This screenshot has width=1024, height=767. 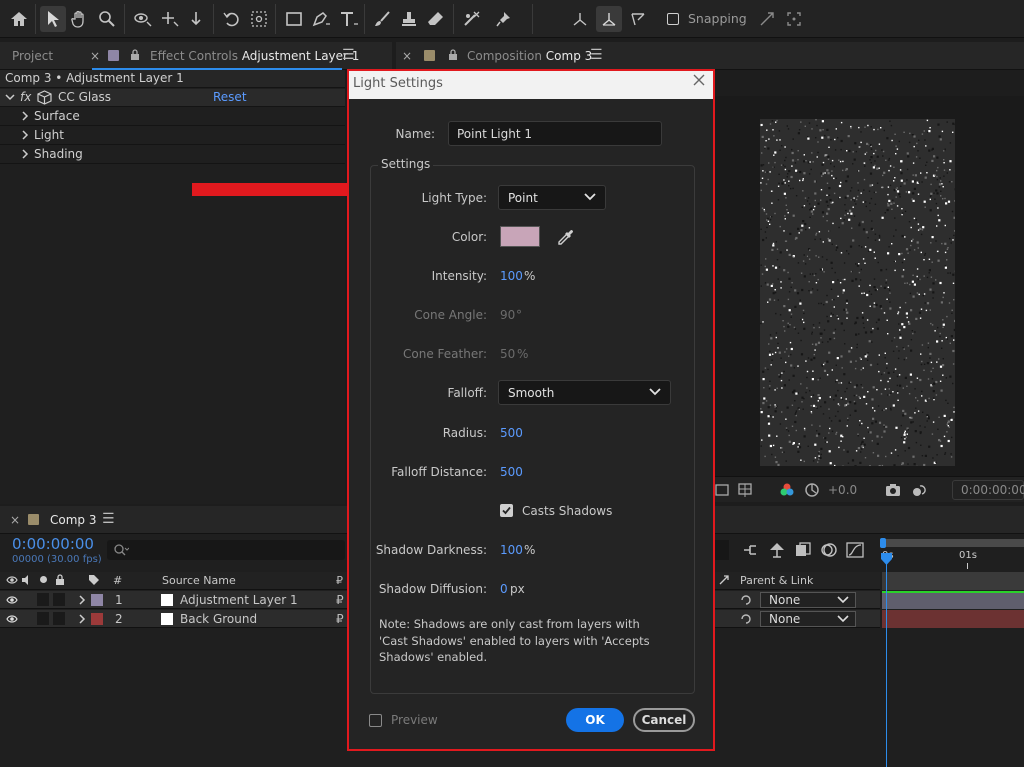 What do you see at coordinates (504, 589) in the screenshot?
I see `shadow-diffusion-value: 0` at bounding box center [504, 589].